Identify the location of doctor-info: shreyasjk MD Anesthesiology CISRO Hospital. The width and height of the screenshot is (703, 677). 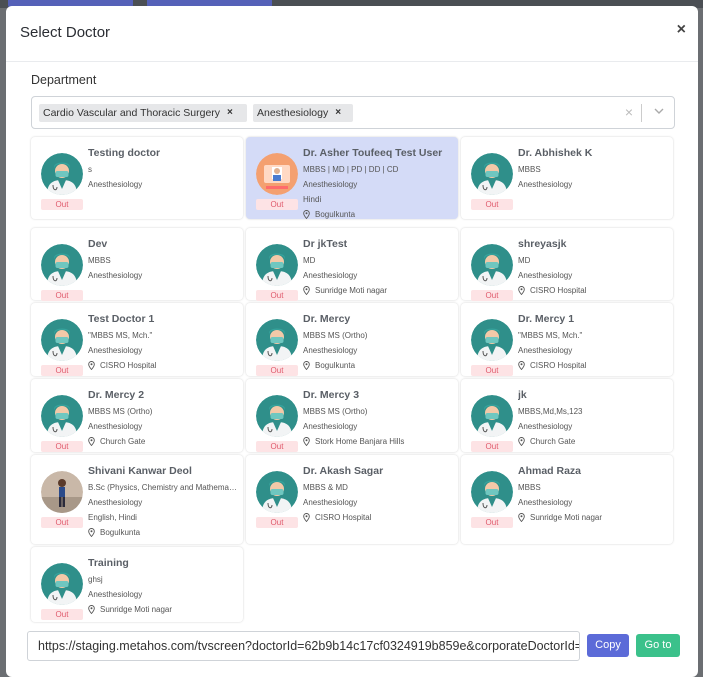
(593, 268).